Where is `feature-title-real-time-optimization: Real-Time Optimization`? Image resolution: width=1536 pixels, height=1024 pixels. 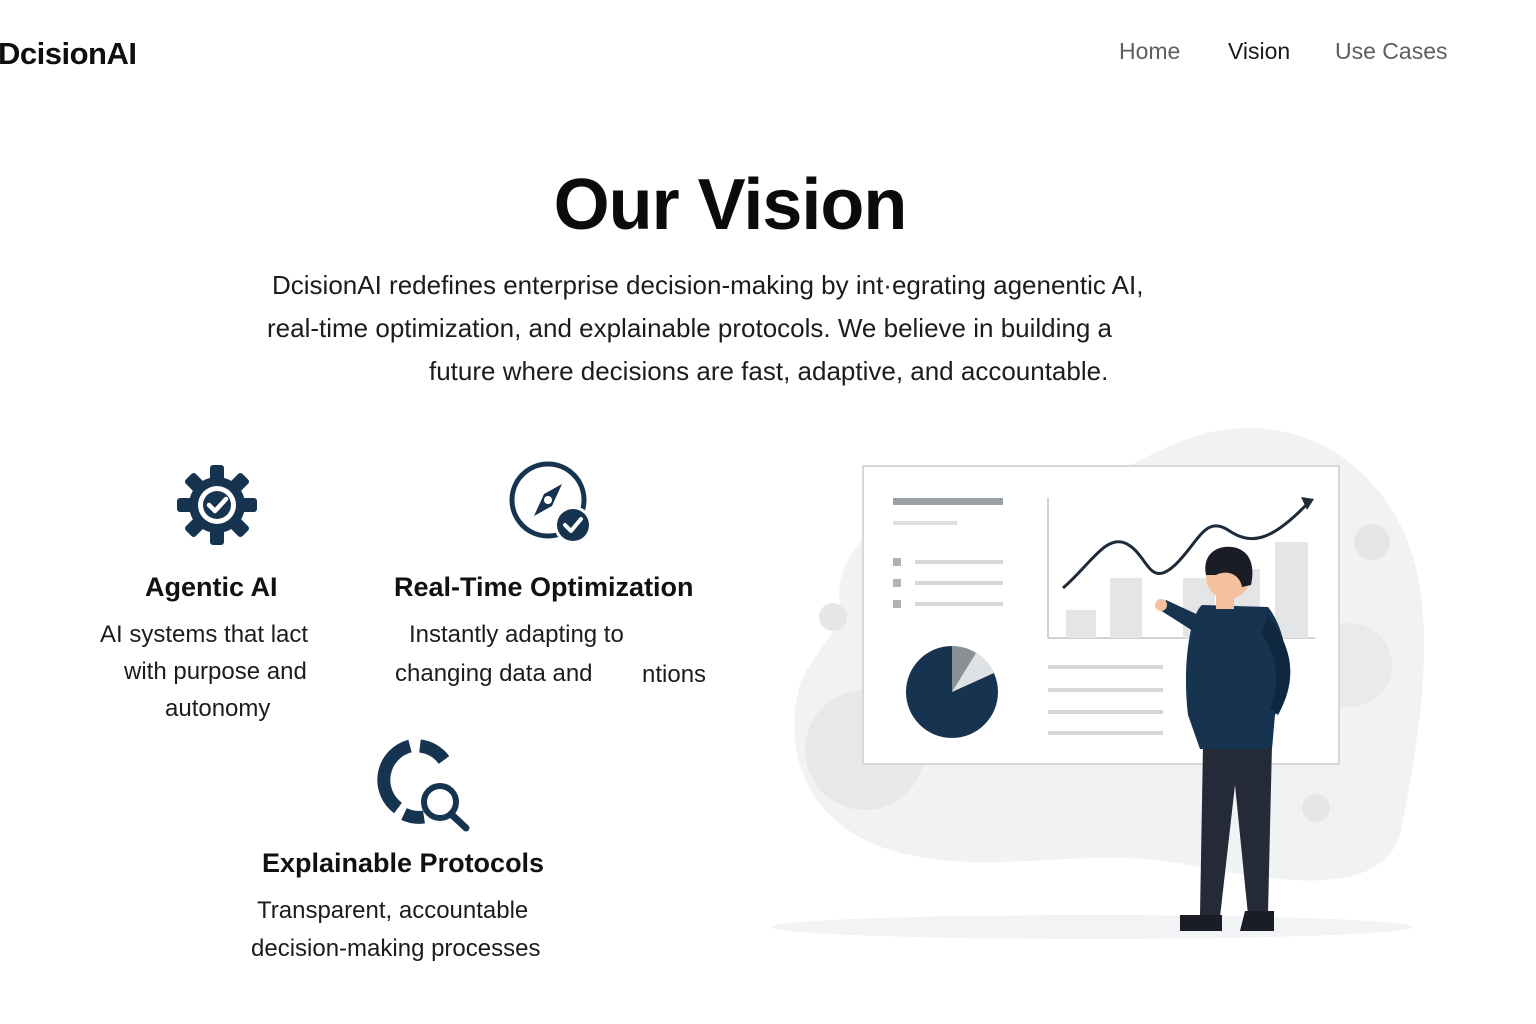 feature-title-real-time-optimization: Real-Time Optimization is located at coordinates (544, 587).